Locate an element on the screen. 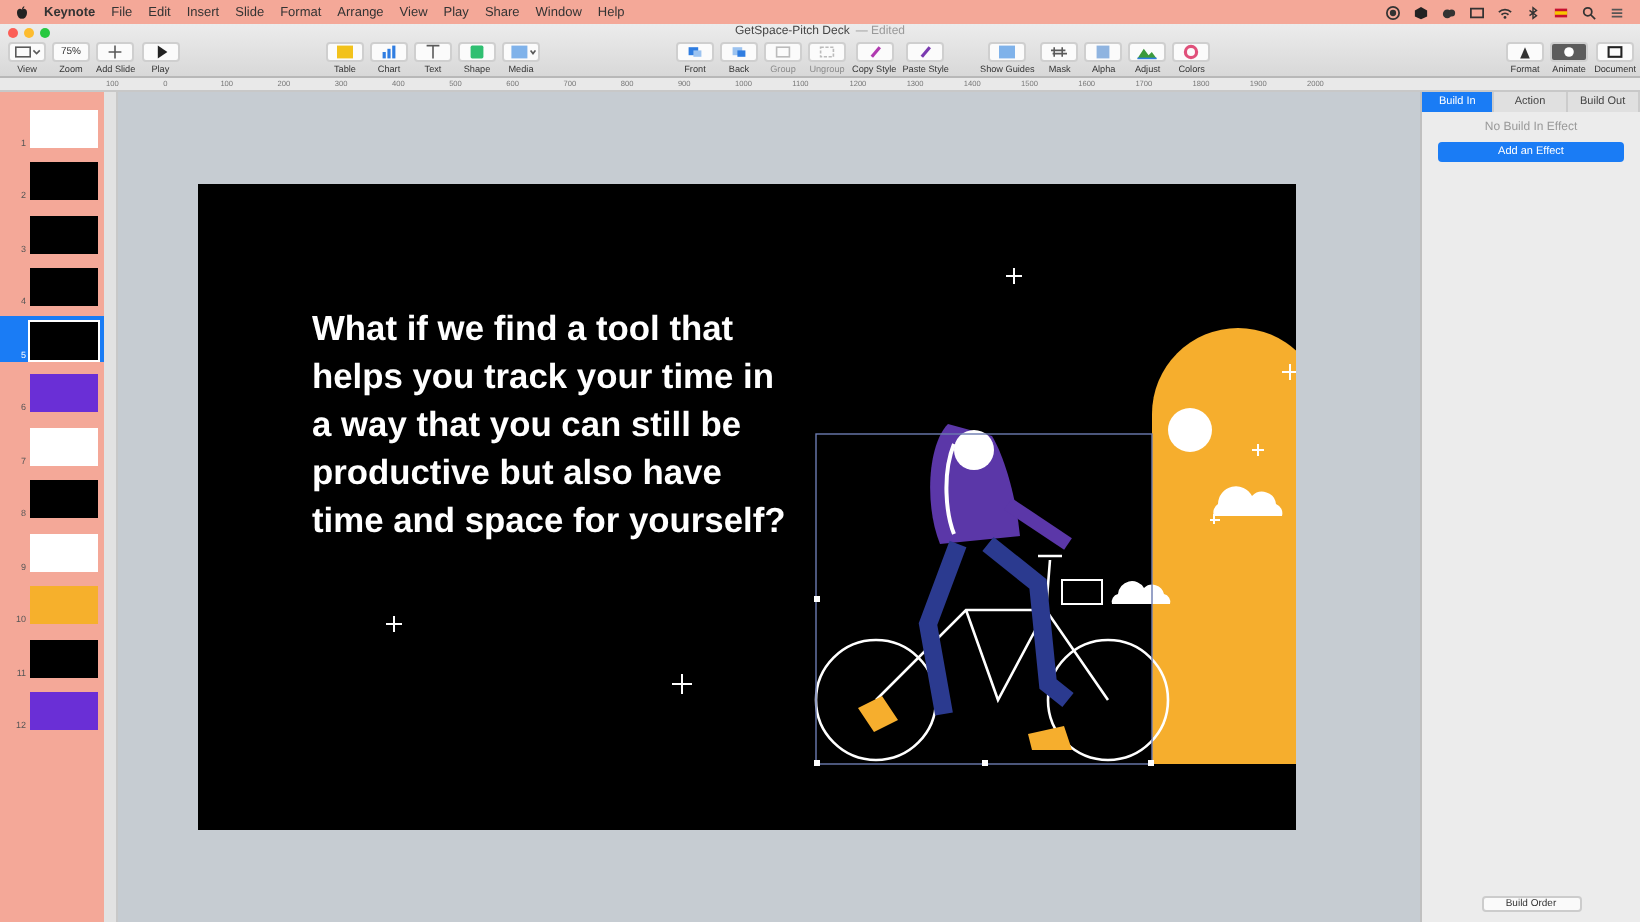 The image size is (1640, 922). cloud-icon is located at coordinates (1449, 12).